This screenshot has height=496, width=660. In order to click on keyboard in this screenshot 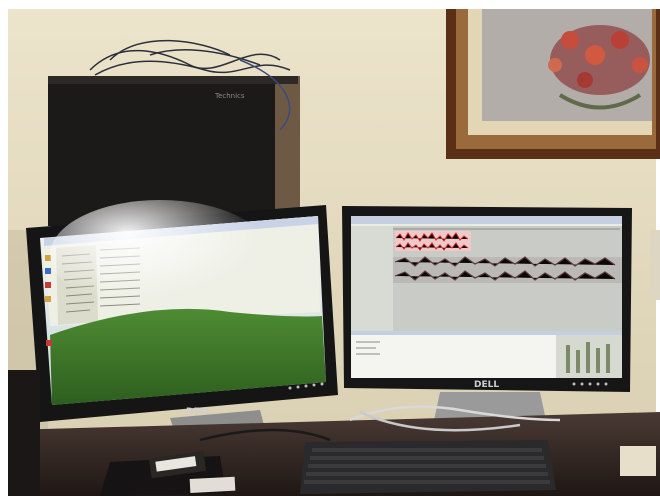, I will do `click(428, 467)`.